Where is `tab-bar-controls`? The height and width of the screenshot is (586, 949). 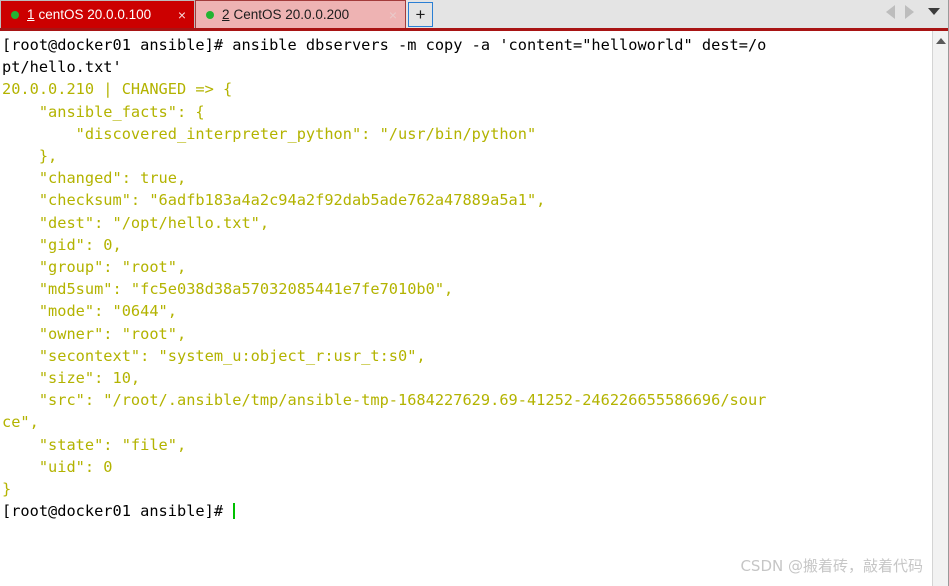
tab-bar-controls is located at coordinates (917, 15).